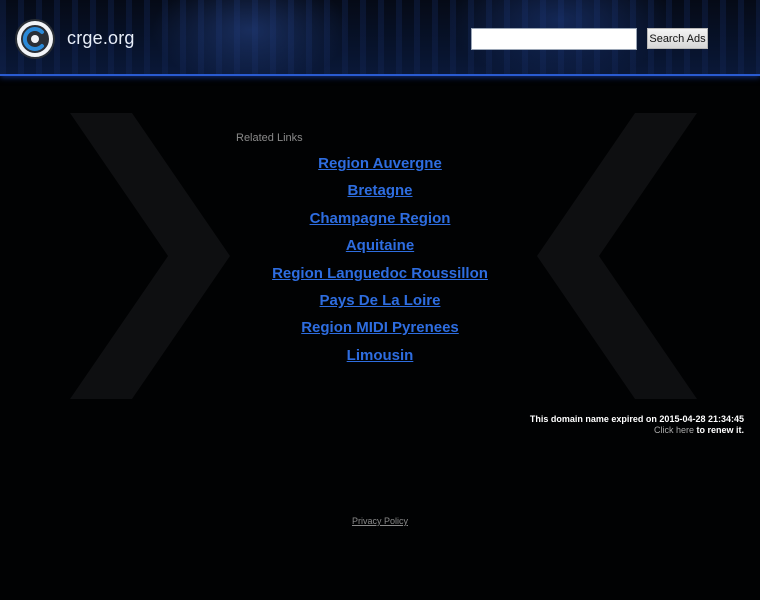 The height and width of the screenshot is (600, 760). I want to click on list-item: Pays De La Loire, so click(380, 304).